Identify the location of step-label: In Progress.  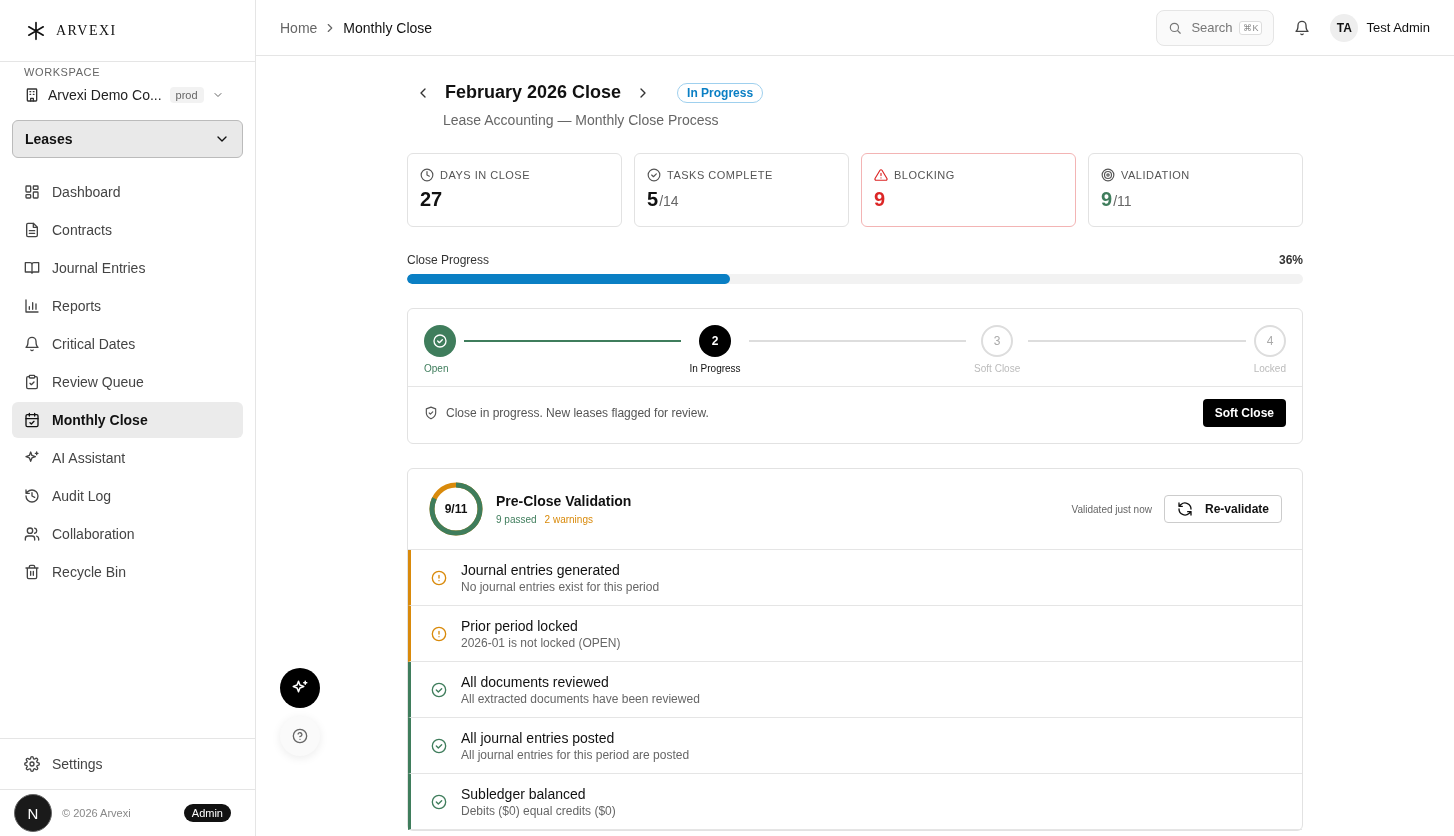
(715, 368).